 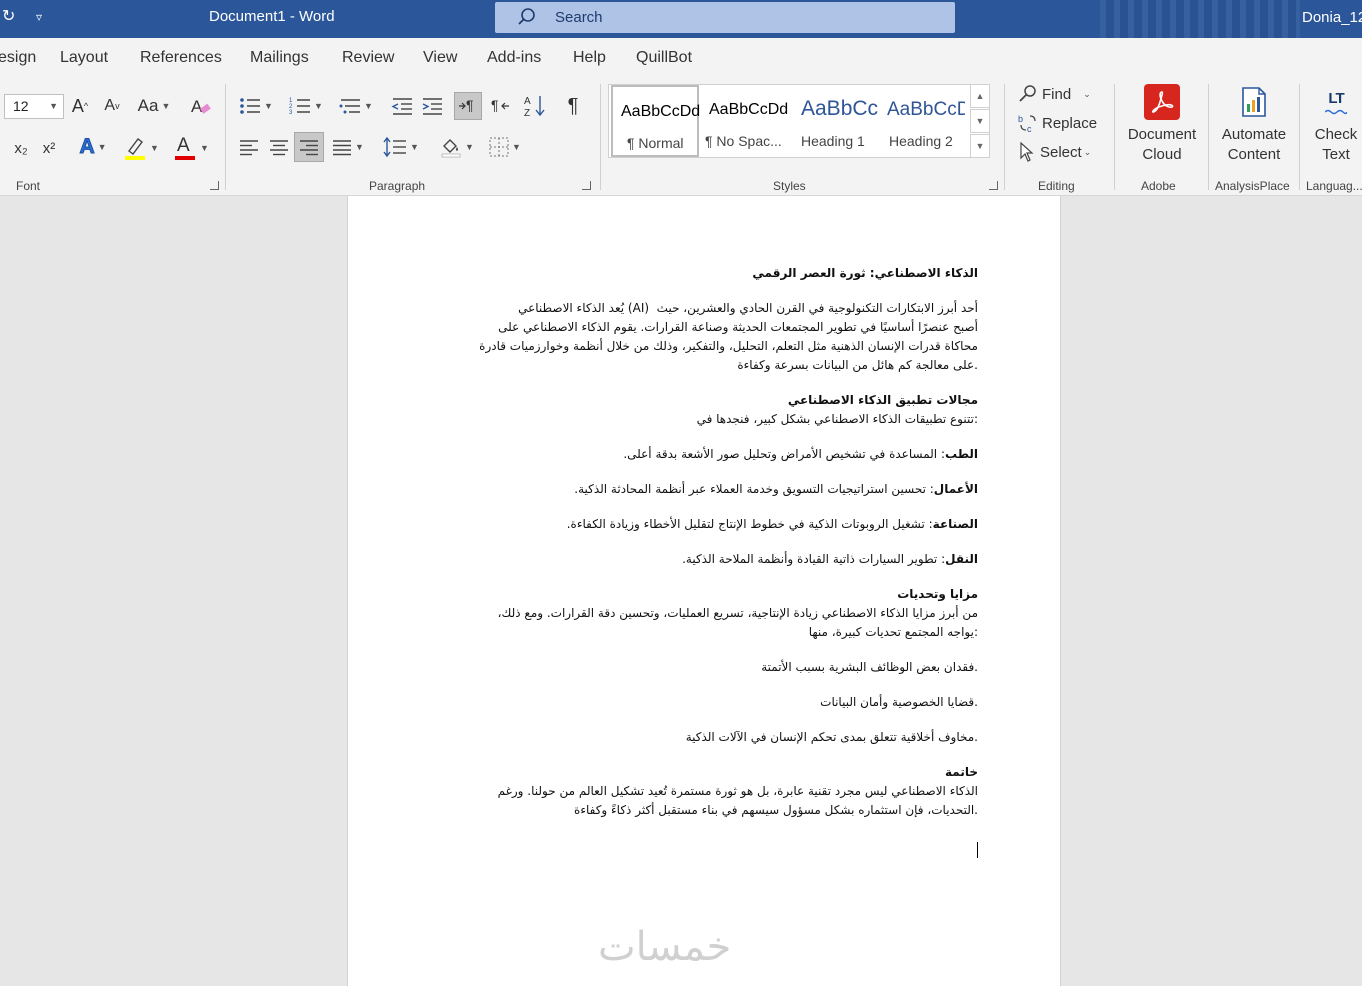 What do you see at coordinates (980, 146) in the screenshot?
I see `styles-more-button: ▼` at bounding box center [980, 146].